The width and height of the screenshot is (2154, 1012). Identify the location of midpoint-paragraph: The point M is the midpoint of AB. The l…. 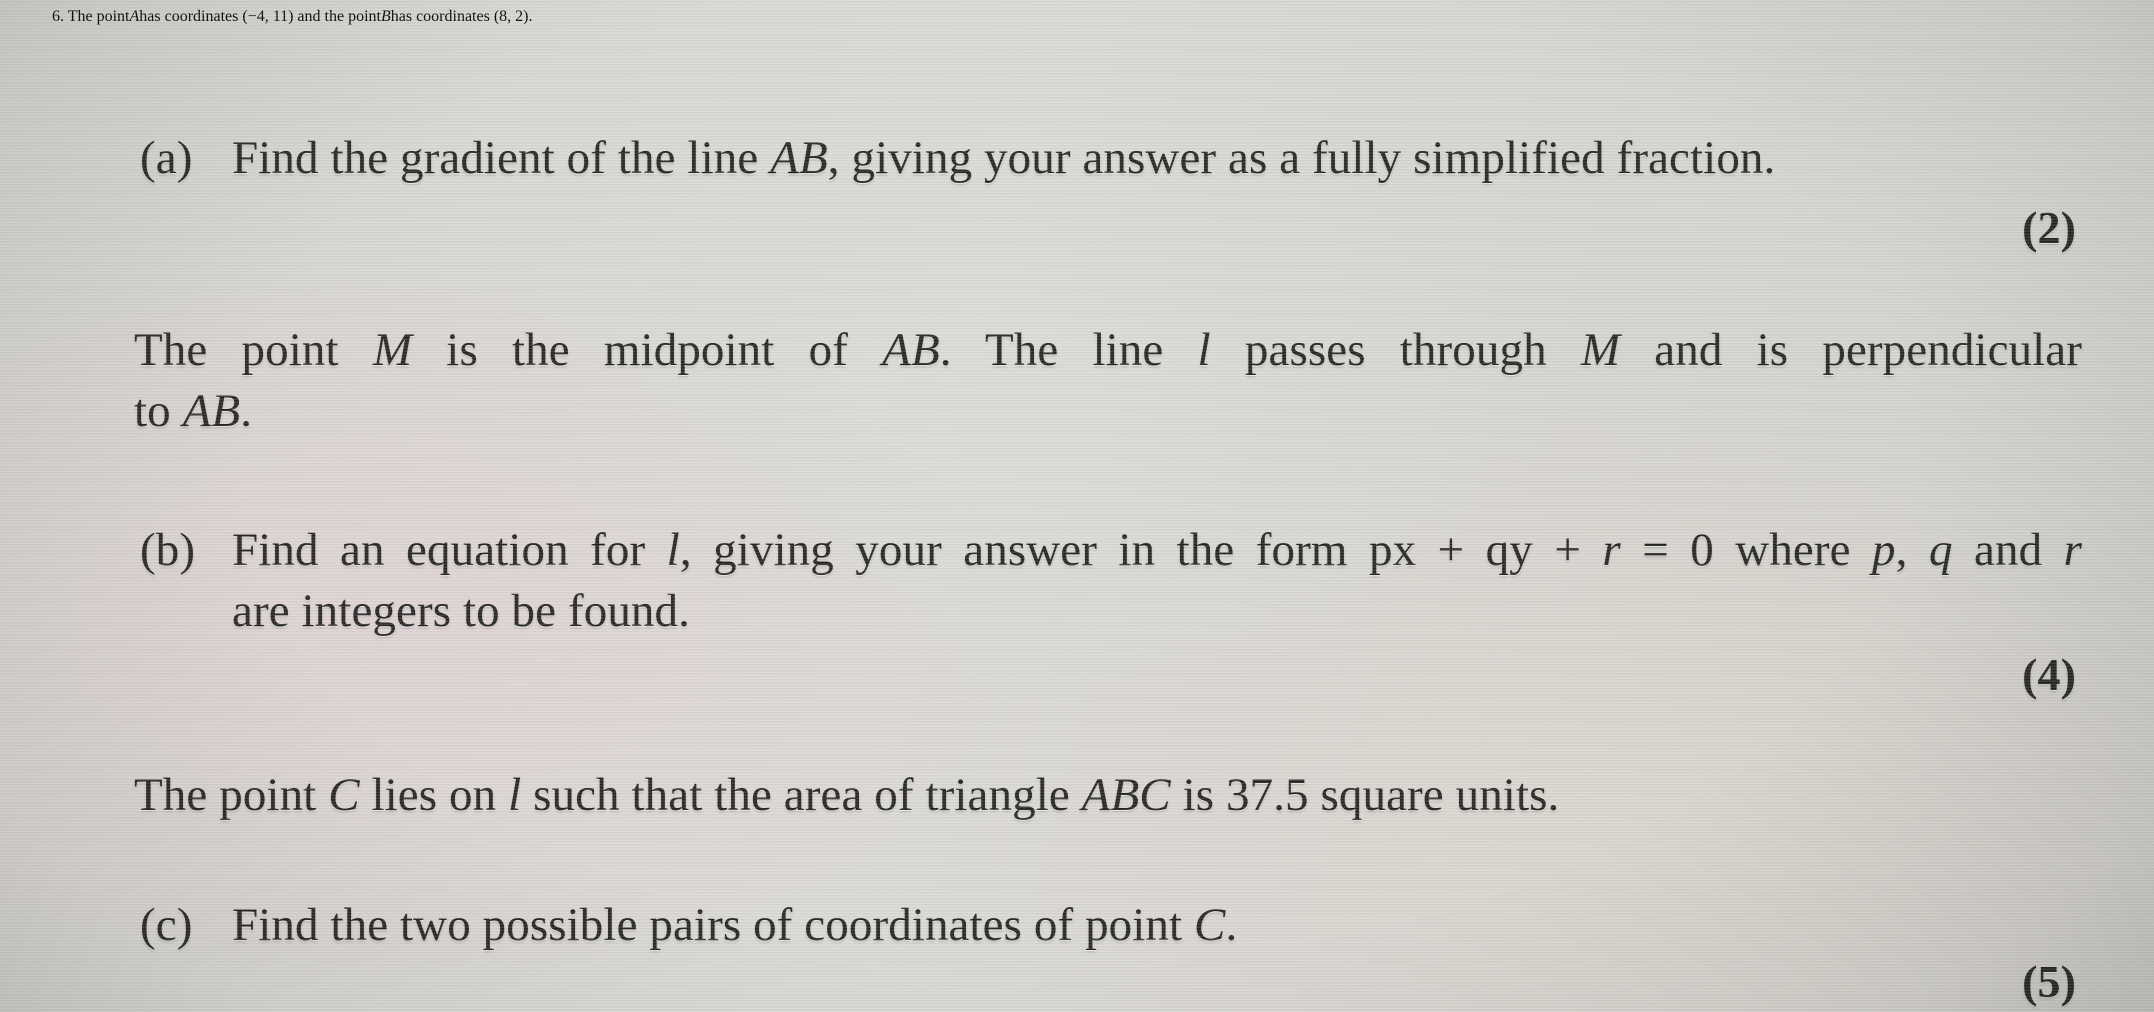
(1108, 381).